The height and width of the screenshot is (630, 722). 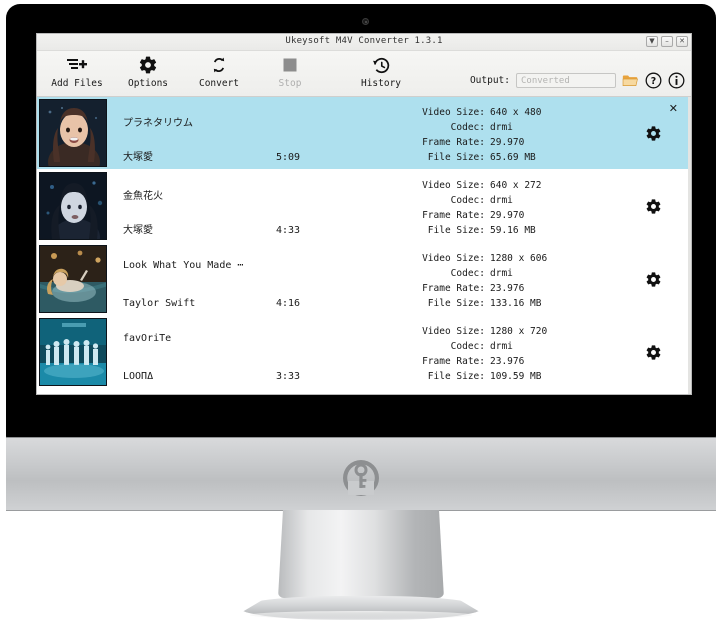 What do you see at coordinates (519, 258) in the screenshot?
I see `video-size-value: 1280 x 606` at bounding box center [519, 258].